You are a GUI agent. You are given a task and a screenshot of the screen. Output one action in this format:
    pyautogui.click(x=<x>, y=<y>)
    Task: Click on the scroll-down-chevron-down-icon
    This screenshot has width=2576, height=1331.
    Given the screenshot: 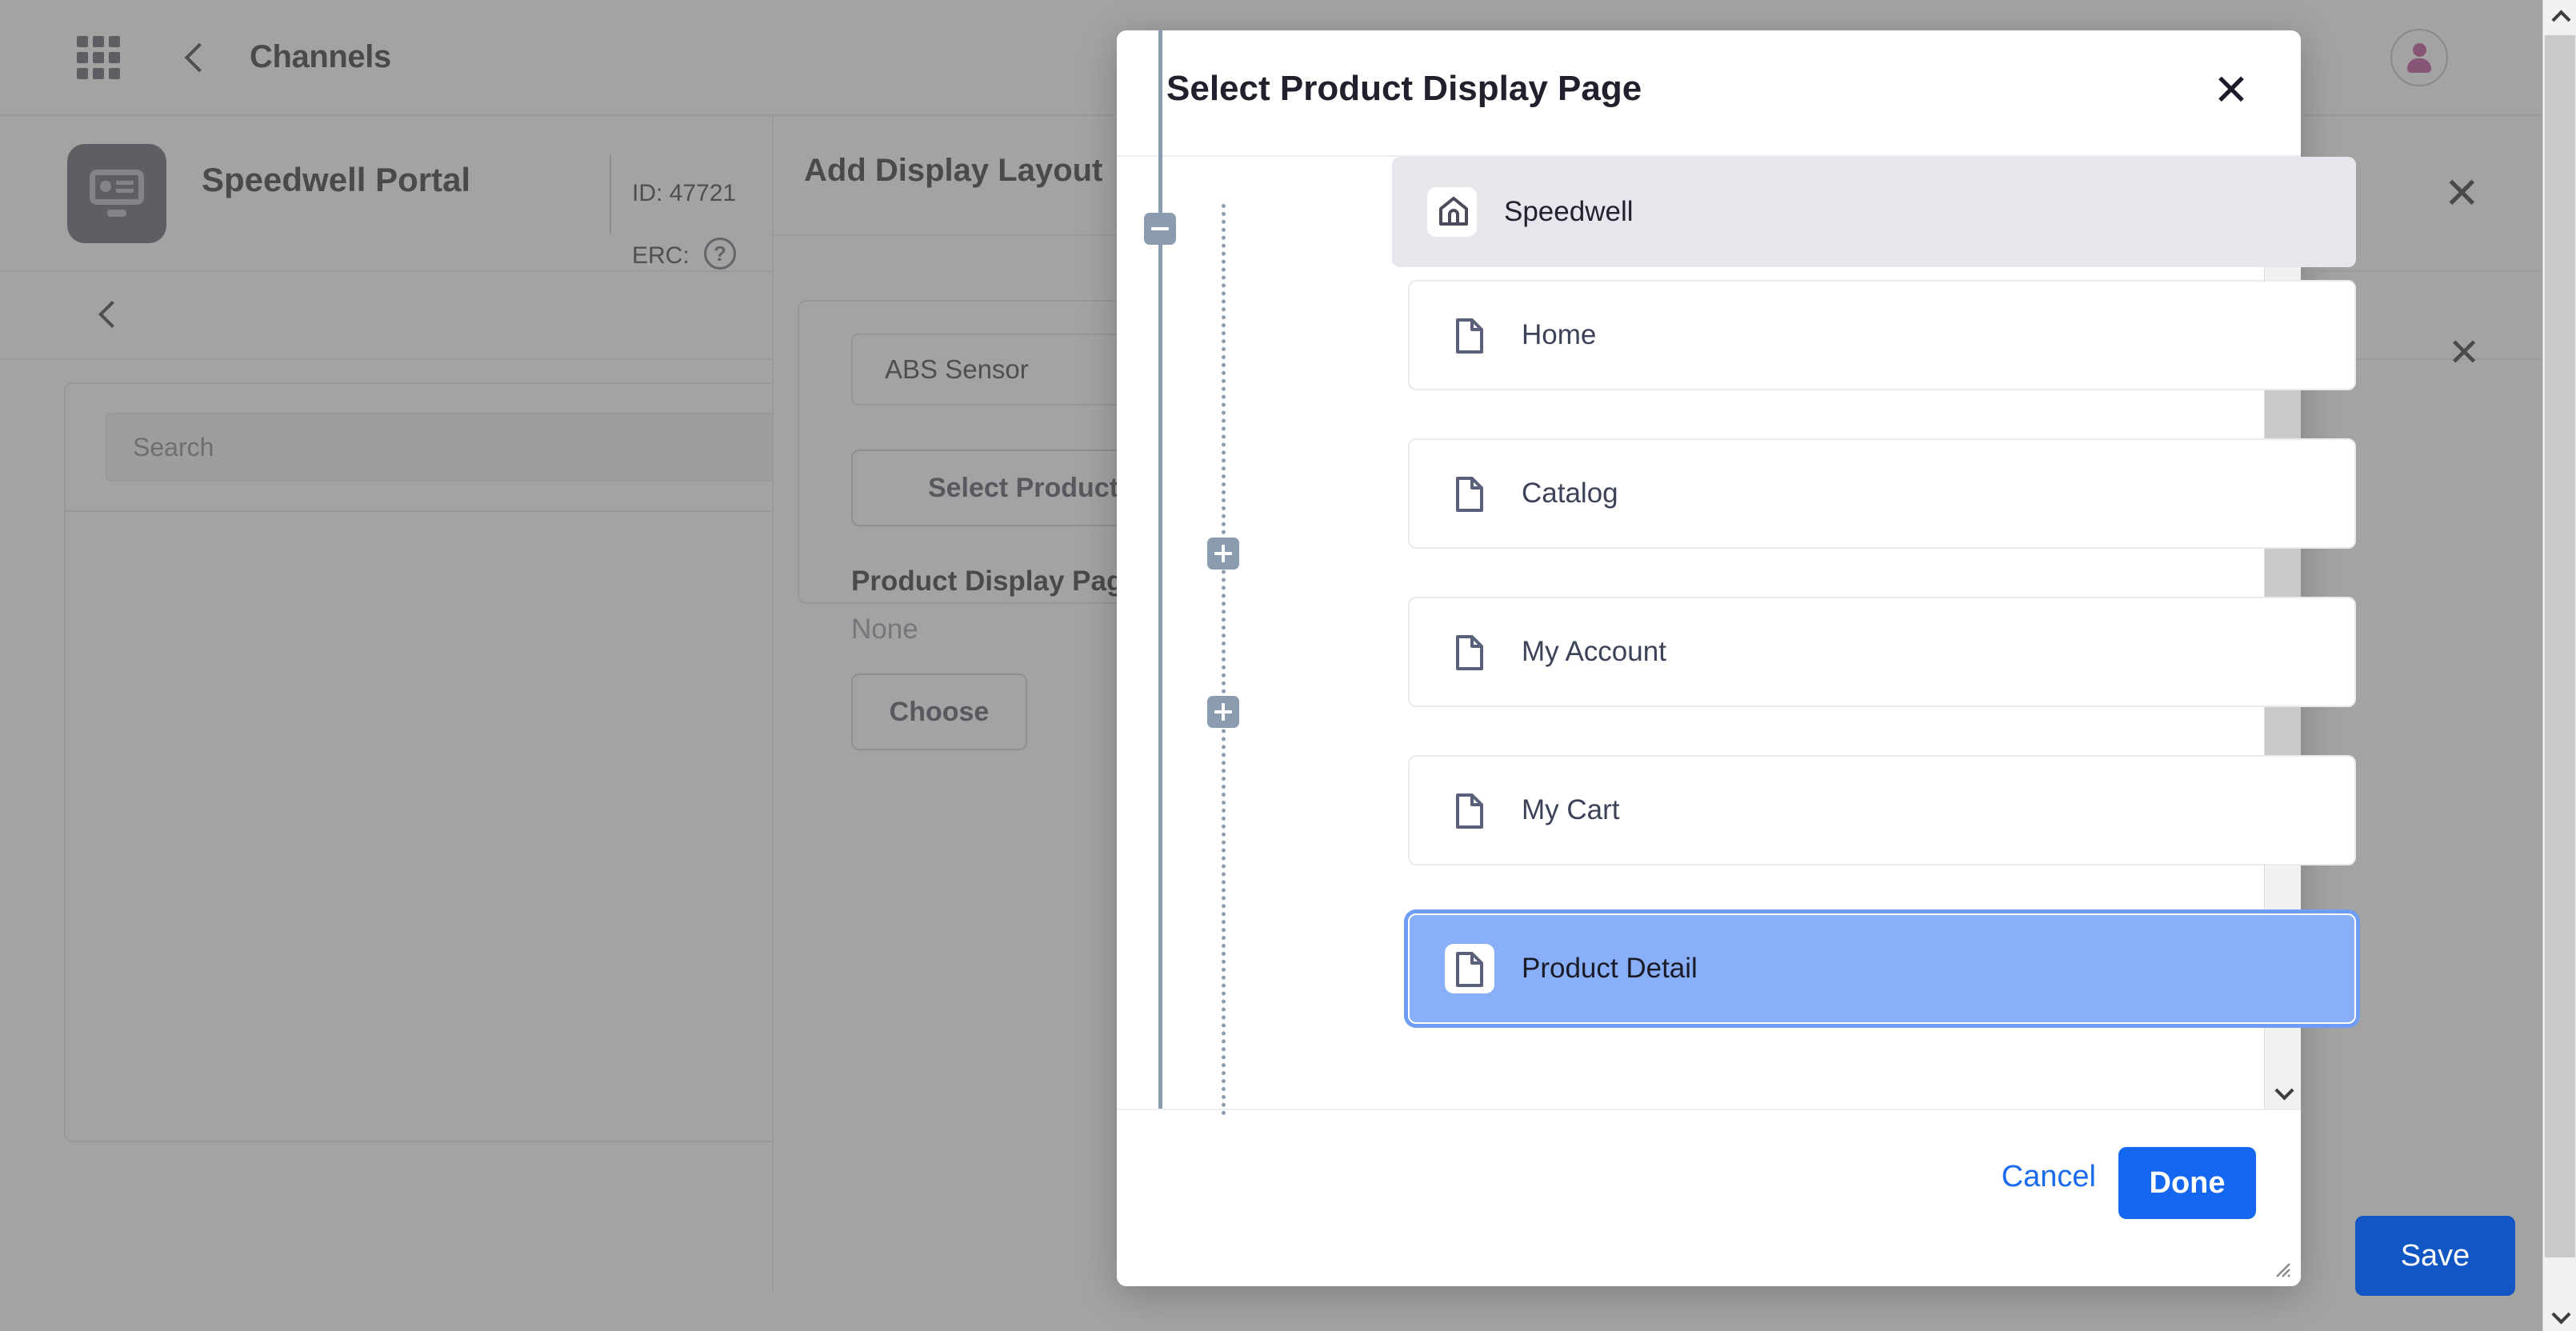 What is the action you would take?
    pyautogui.click(x=2283, y=1091)
    